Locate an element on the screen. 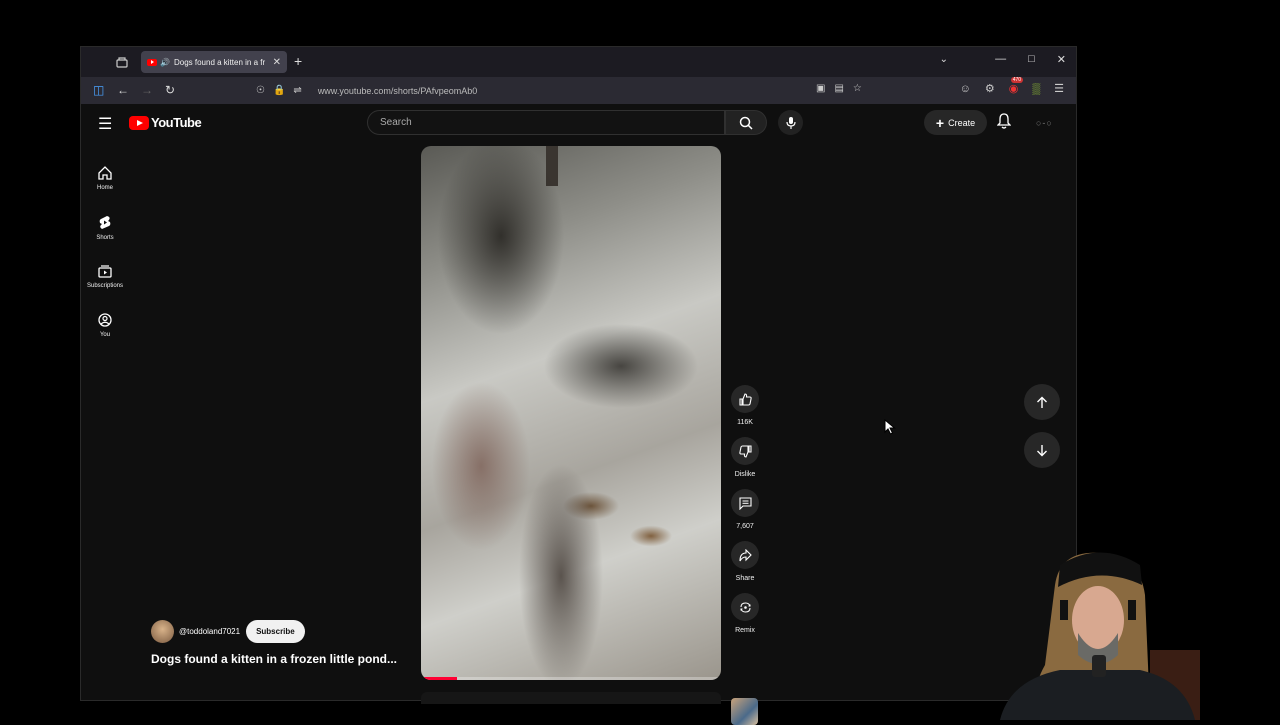 Image resolution: width=1280 pixels, height=725 pixels. bookmark-star-icon: ☆ is located at coordinates (857, 88).